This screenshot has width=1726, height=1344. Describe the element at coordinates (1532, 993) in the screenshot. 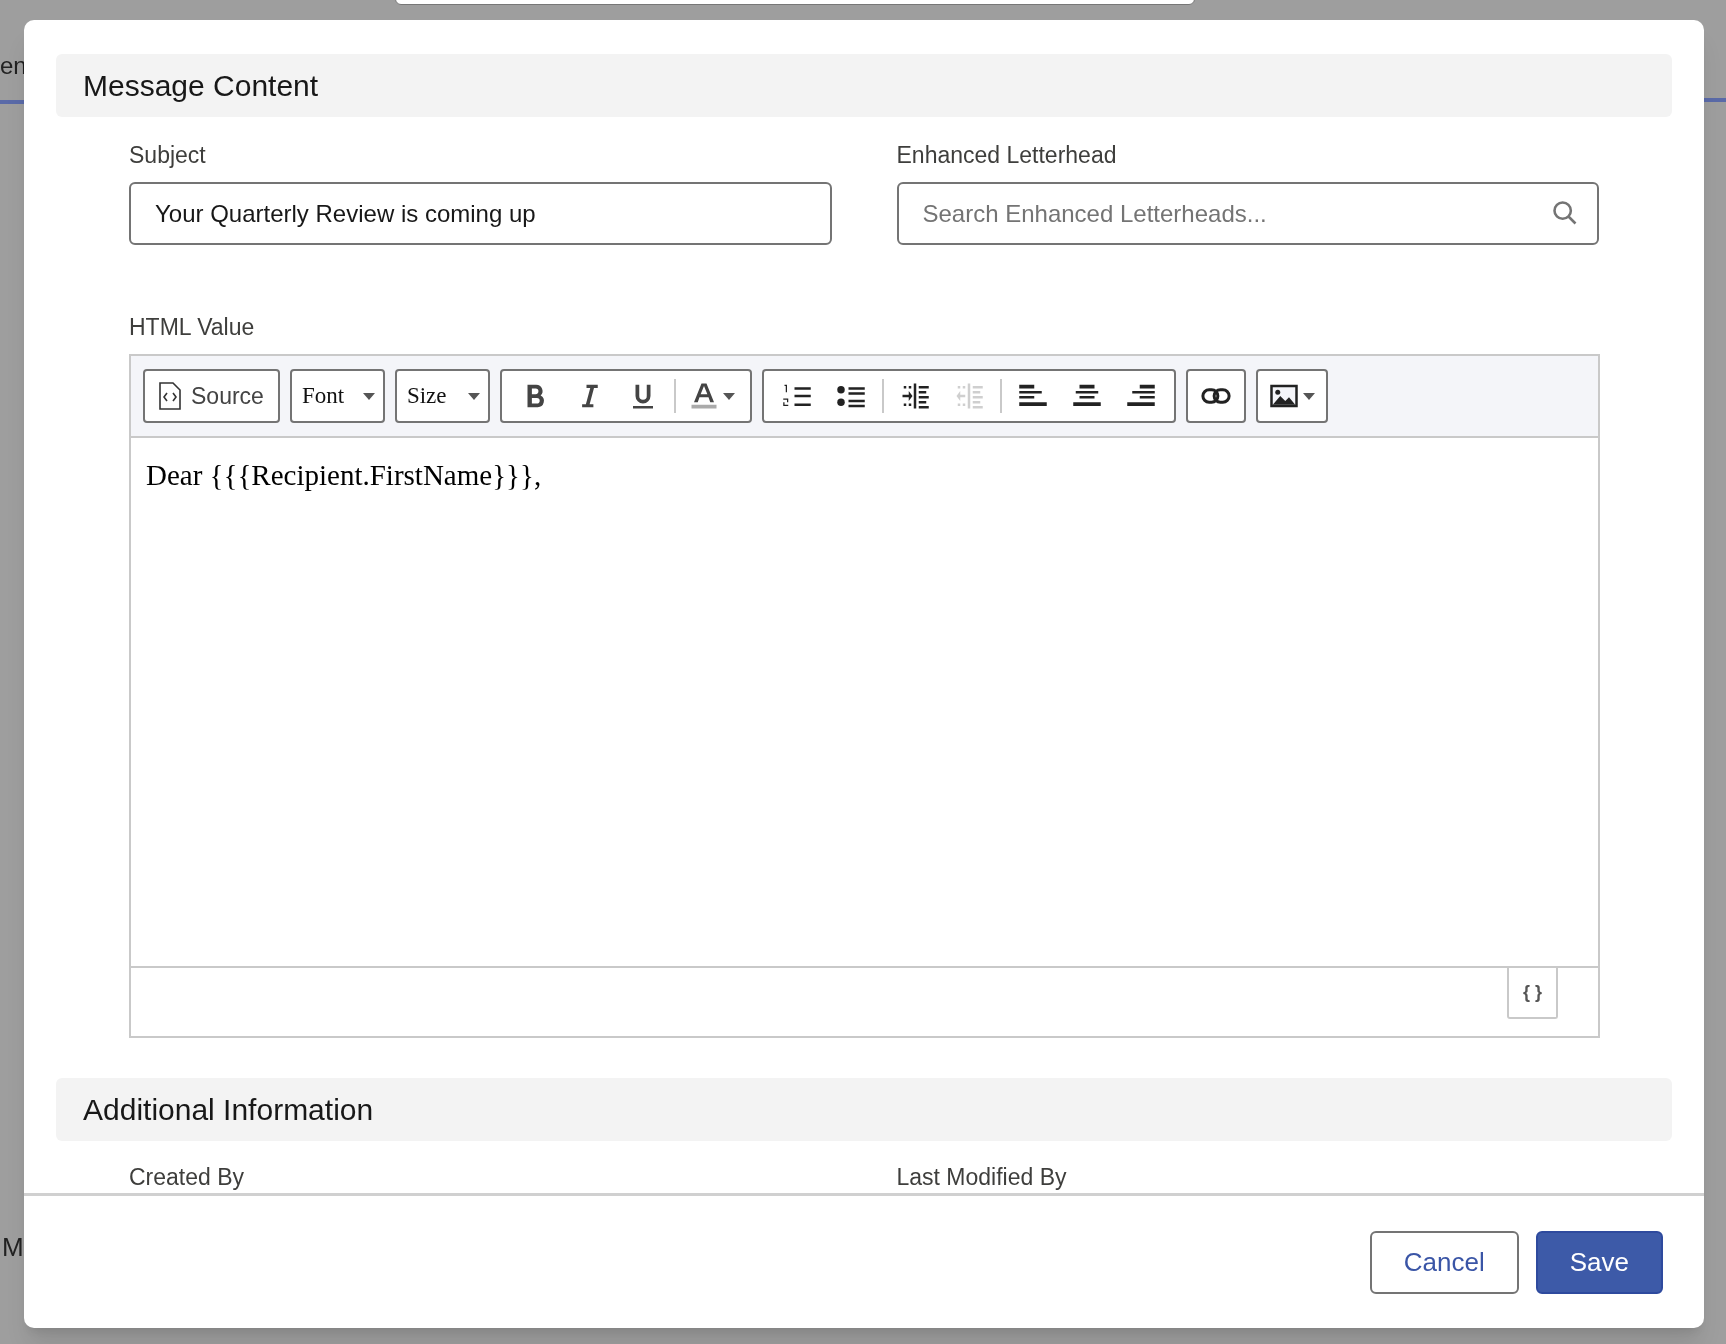

I see `merge-field-button: { }` at that location.